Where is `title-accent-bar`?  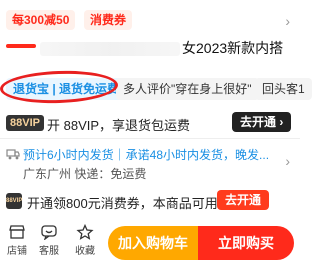 title-accent-bar is located at coordinates (21, 46).